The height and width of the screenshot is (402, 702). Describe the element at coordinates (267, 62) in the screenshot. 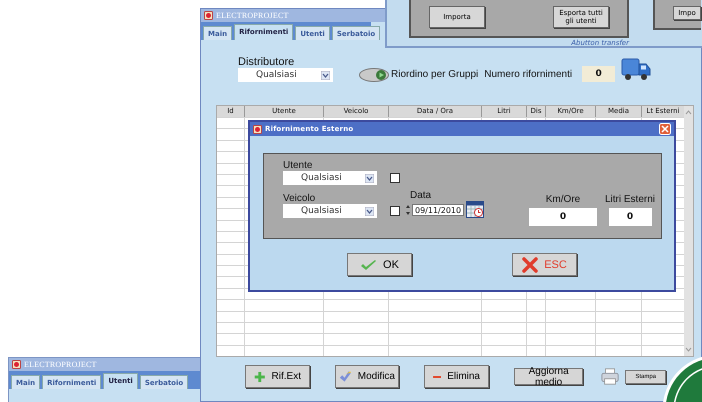

I see `field-label: Distributore` at that location.